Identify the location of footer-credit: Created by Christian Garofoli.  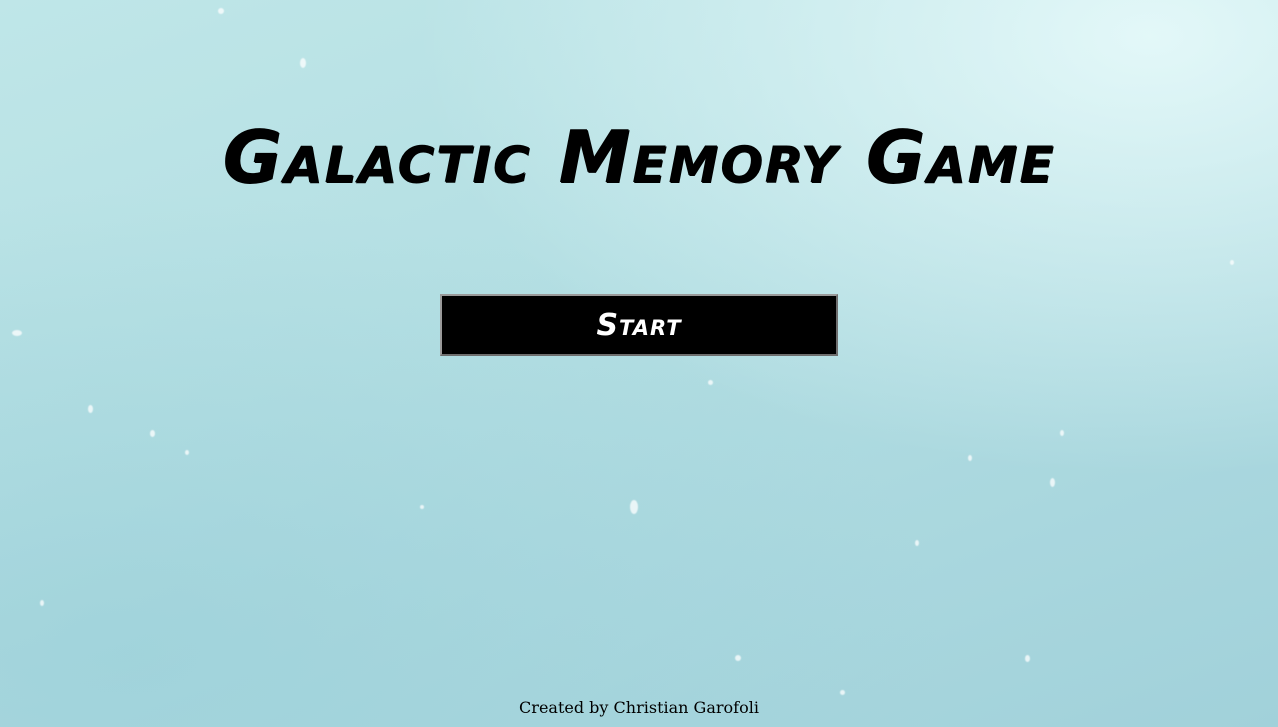
(639, 707).